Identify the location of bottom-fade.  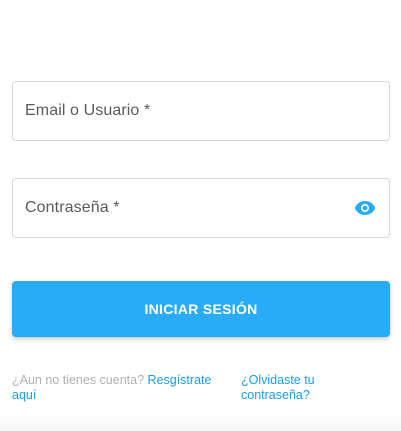
(200, 422).